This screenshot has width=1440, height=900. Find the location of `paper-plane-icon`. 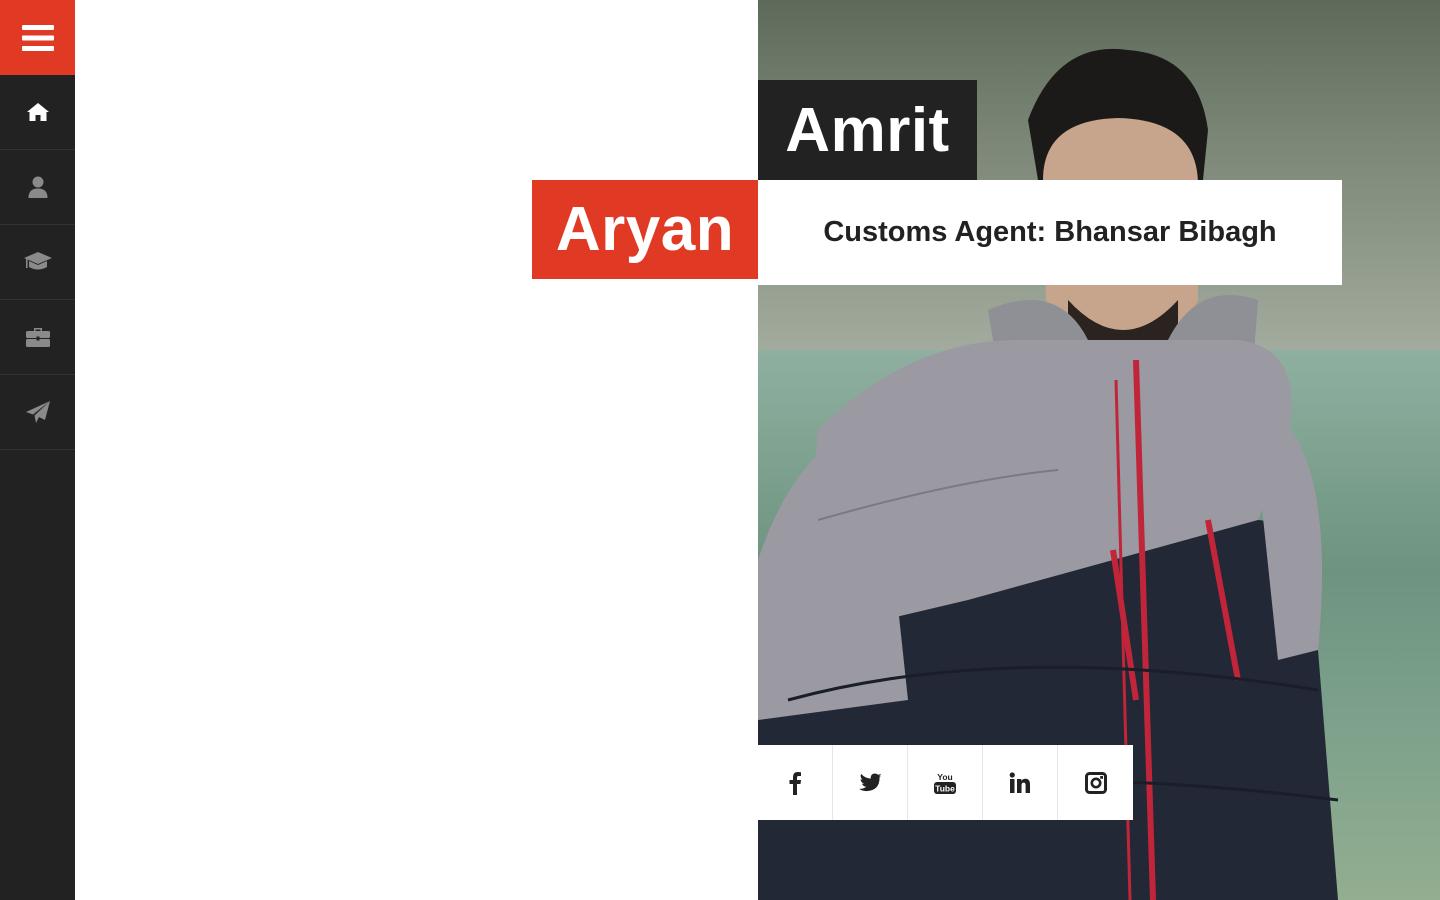

paper-plane-icon is located at coordinates (37, 412).